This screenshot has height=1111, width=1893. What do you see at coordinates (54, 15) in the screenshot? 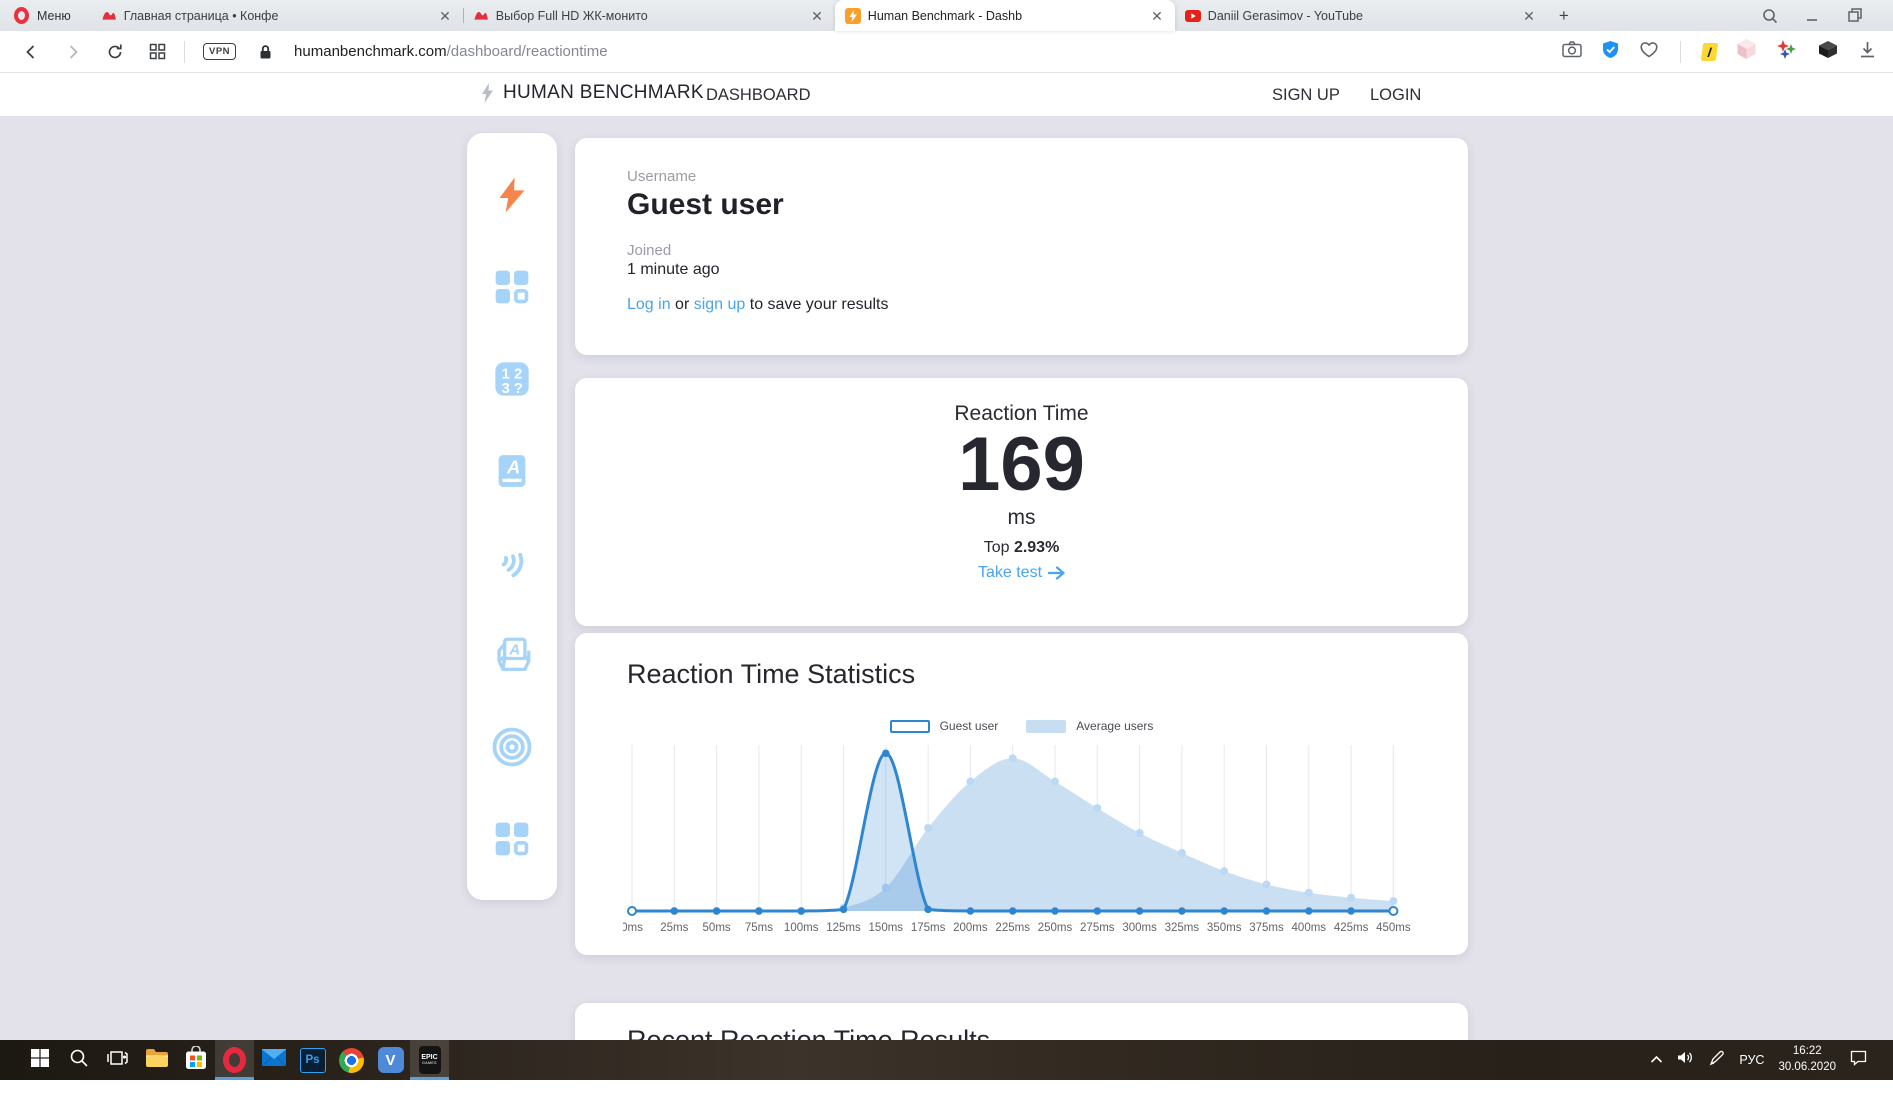
I see `opera-menu-label: Меню` at bounding box center [54, 15].